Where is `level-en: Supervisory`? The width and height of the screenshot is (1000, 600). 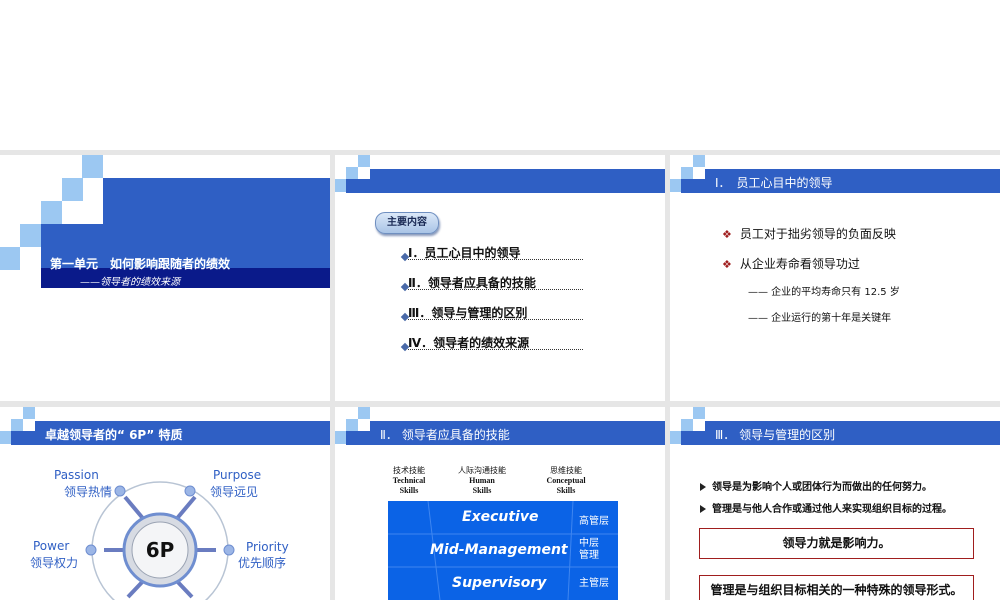 level-en: Supervisory is located at coordinates (499, 583).